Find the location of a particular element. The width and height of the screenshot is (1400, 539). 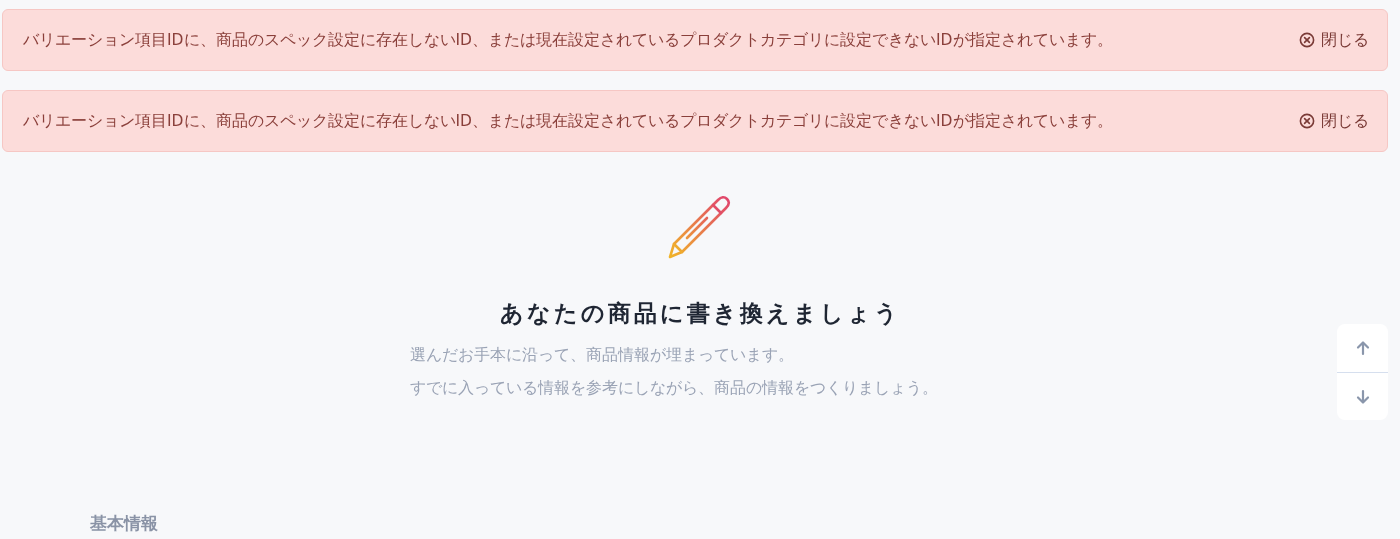

down-arrow-icon is located at coordinates (1362, 396).